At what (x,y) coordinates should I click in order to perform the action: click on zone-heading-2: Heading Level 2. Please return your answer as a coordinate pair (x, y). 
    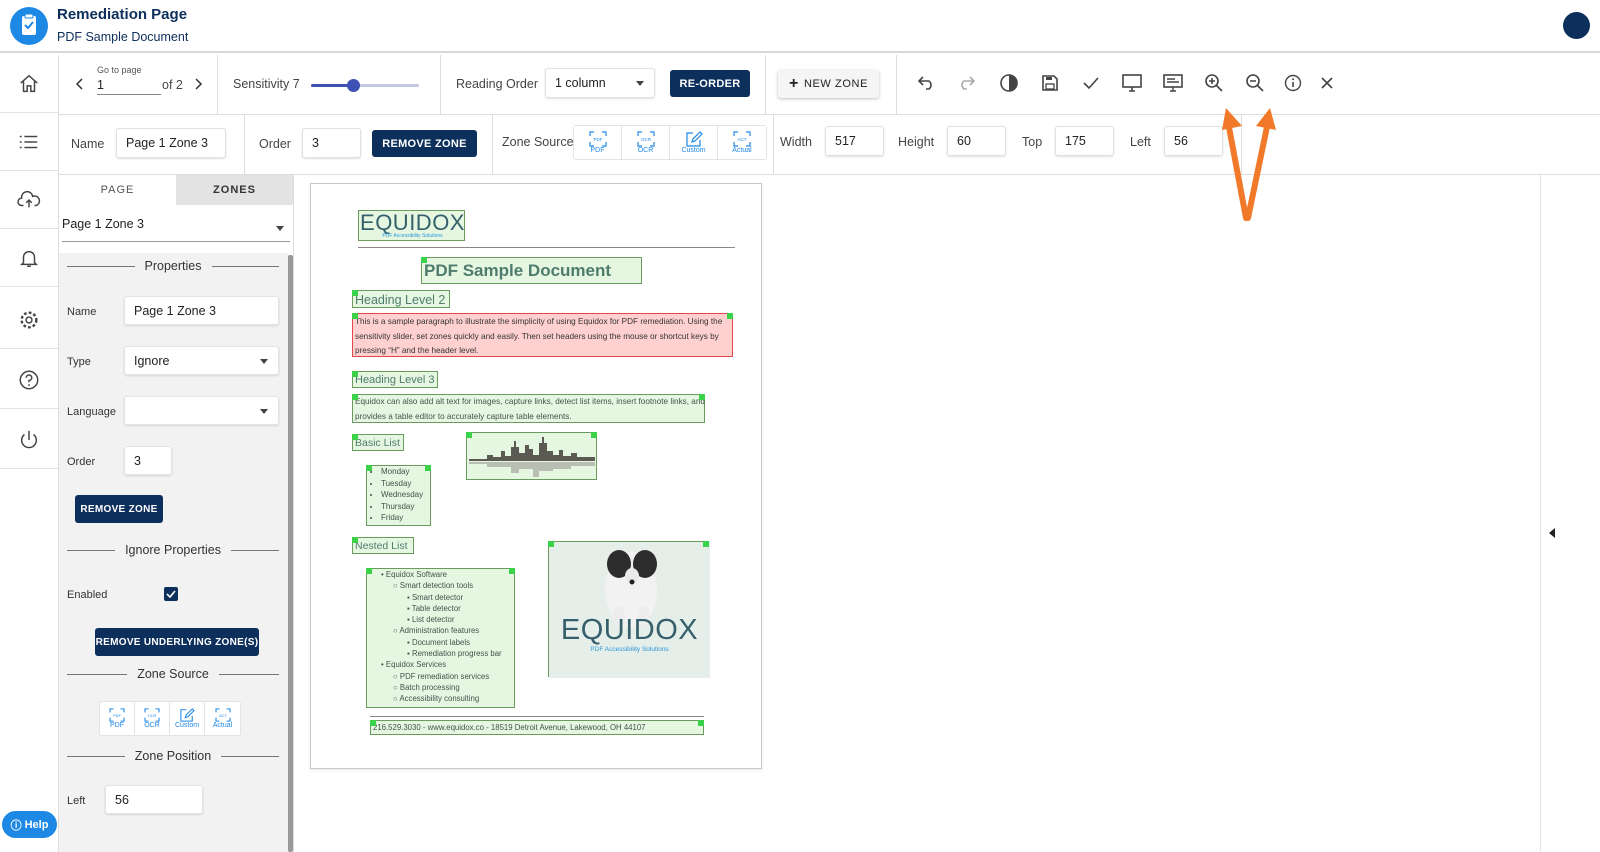
    Looking at the image, I should click on (401, 299).